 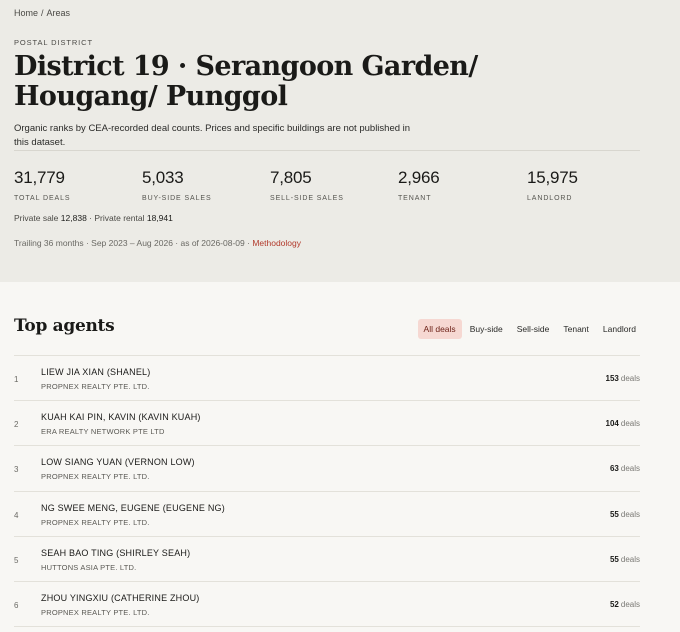 I want to click on agent-name: ZHOU YINGXIU (CATHERINE ZHOU), so click(x=120, y=598).